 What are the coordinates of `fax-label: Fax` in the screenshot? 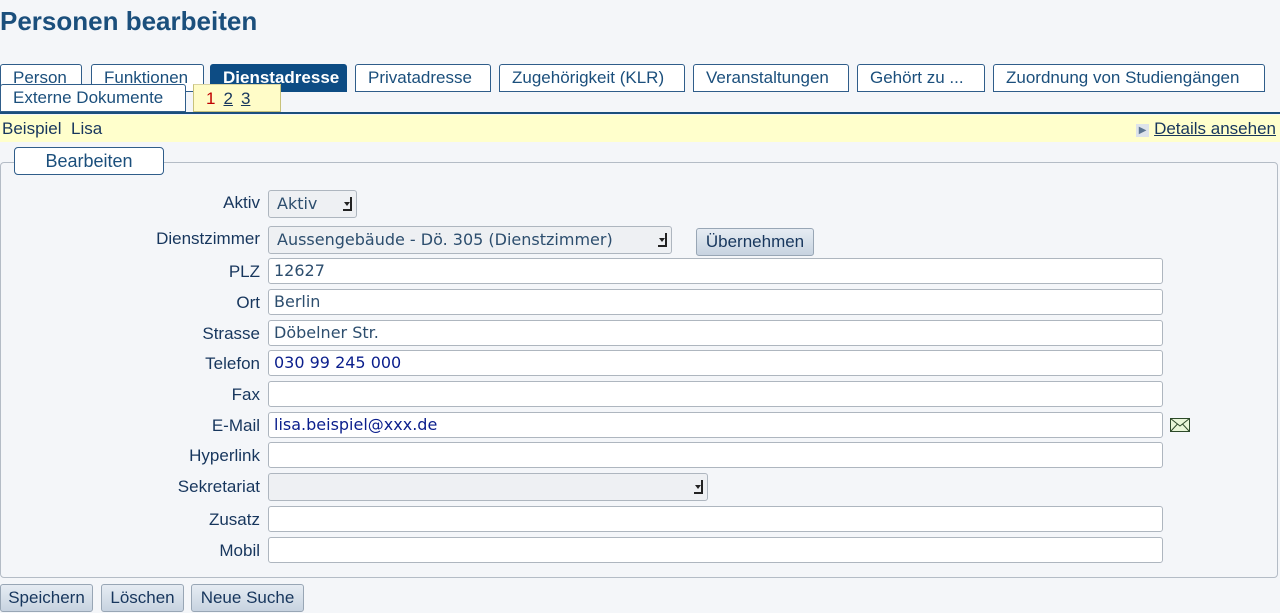 It's located at (245, 394).